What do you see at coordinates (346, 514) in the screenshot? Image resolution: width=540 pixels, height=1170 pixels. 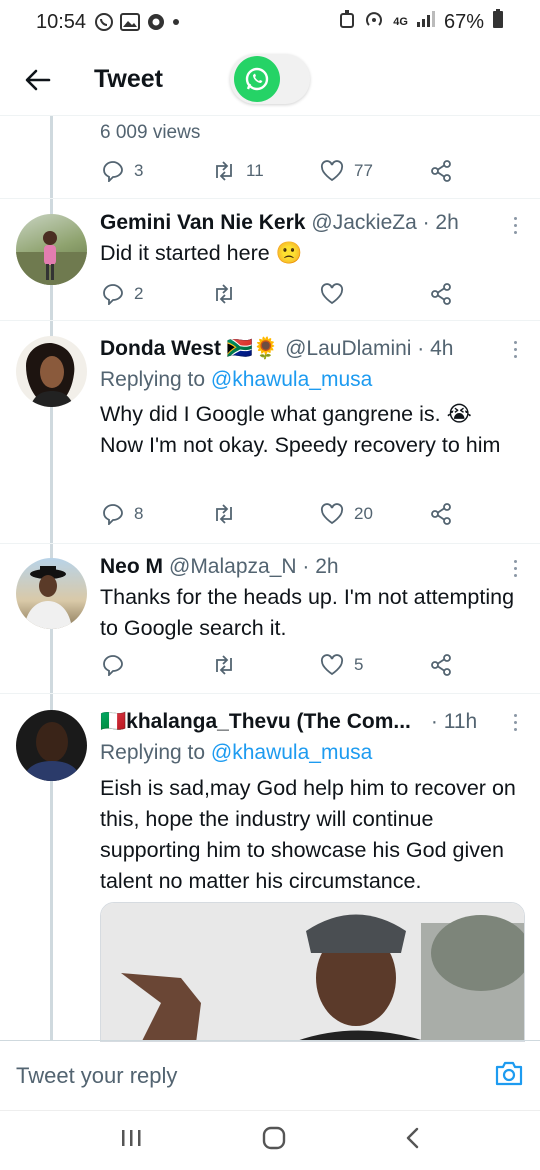 I see `like-button: 20` at bounding box center [346, 514].